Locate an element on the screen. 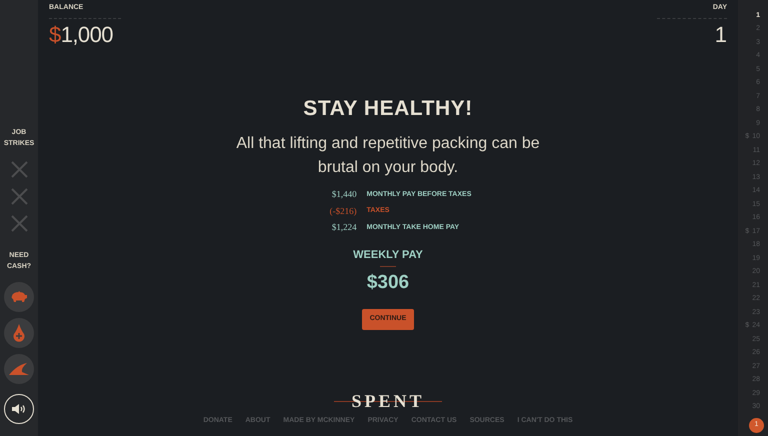 This screenshot has width=768, height=436. message-text: All that lifting and repetitive packing can be brutal on your body. is located at coordinates (388, 156).